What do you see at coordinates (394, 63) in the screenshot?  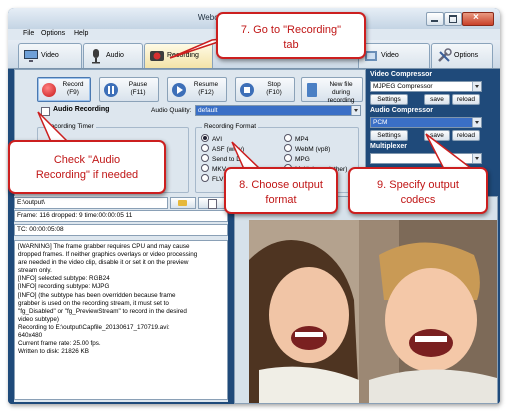 I see `tab-video-processing: Video Processing` at bounding box center [394, 63].